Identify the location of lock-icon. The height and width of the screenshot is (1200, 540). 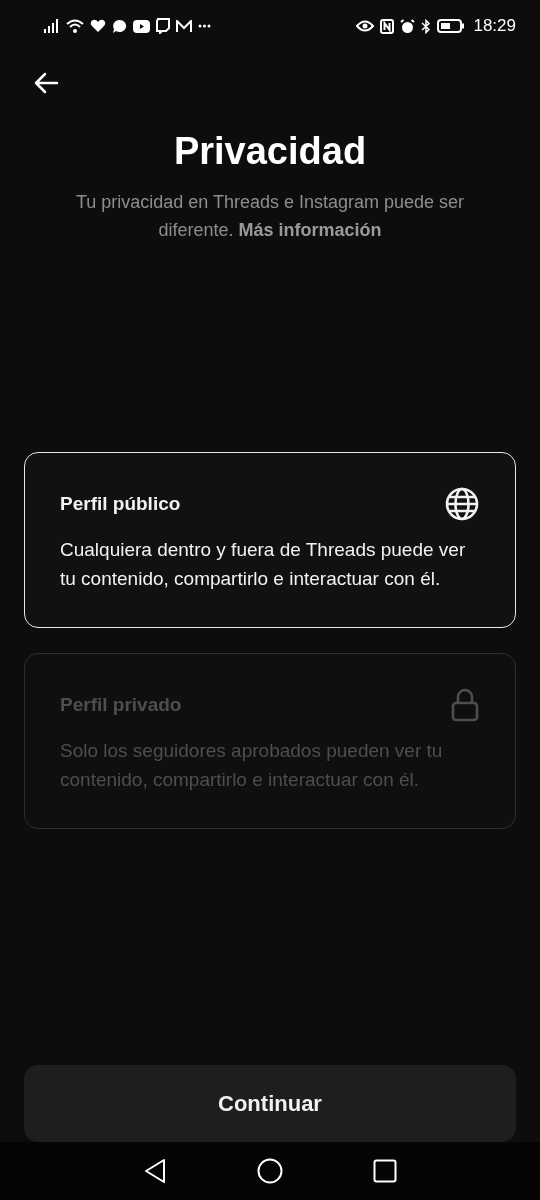
(465, 705).